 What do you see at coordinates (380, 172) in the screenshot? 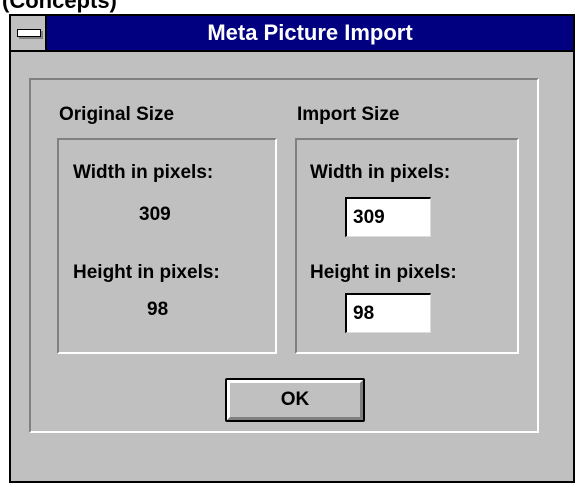
I see `import-width-label: Width in pixels:` at bounding box center [380, 172].